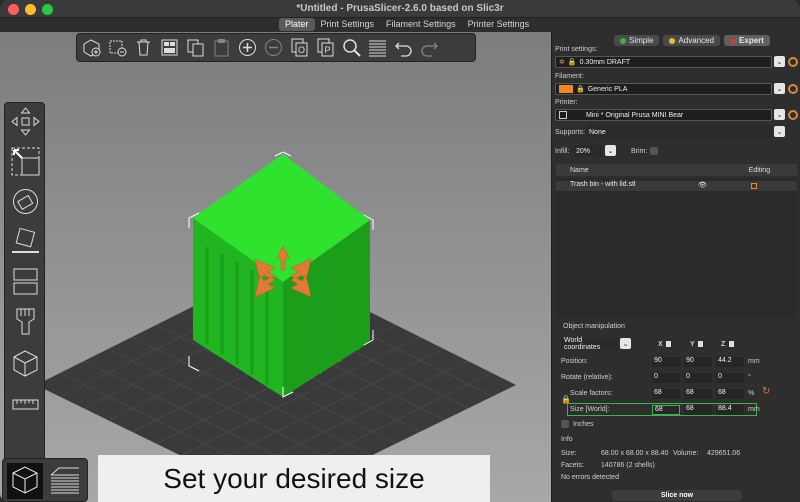  I want to click on cut-tool-icon, so click(25, 281).